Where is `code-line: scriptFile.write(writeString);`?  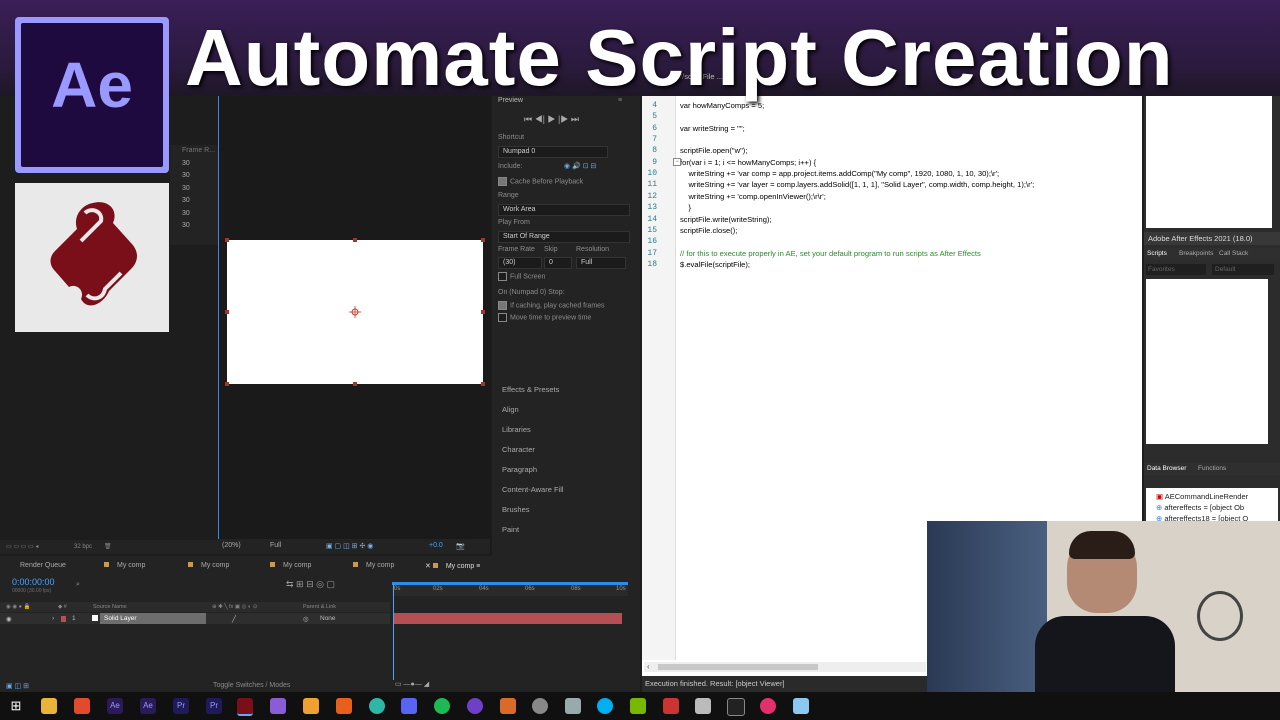
code-line: scriptFile.write(writeString); is located at coordinates (726, 219).